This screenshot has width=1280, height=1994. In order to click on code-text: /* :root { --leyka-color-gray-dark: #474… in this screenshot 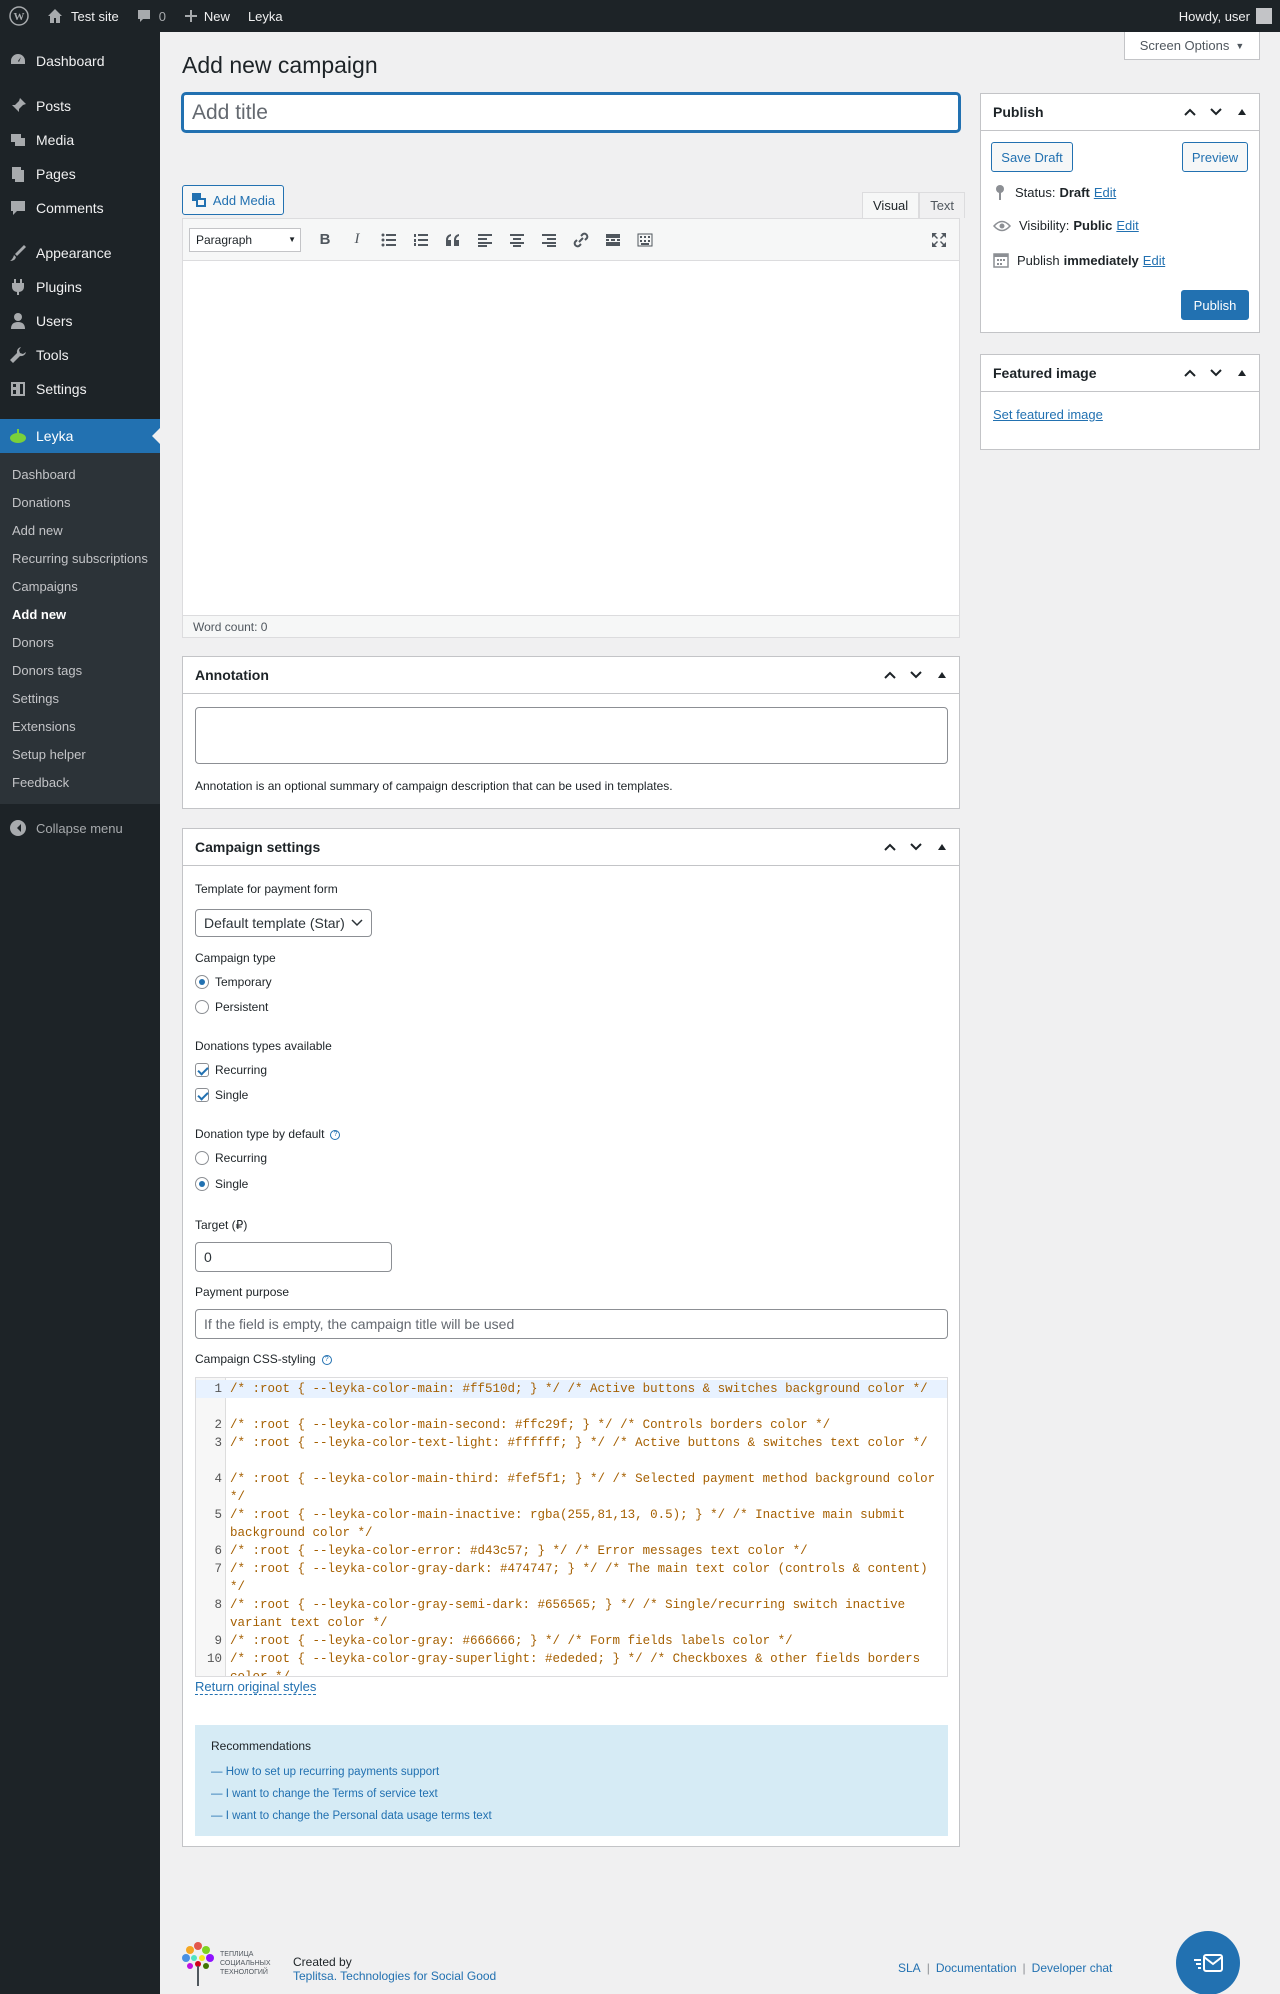, I will do `click(583, 1578)`.